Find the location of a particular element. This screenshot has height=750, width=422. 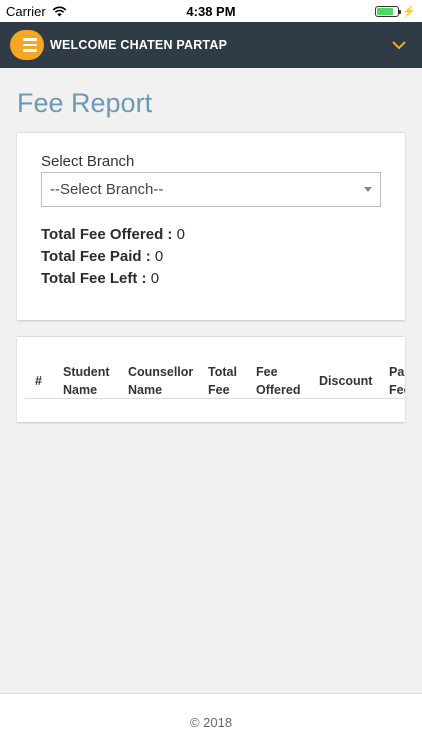

caret-down-icon is located at coordinates (368, 189).